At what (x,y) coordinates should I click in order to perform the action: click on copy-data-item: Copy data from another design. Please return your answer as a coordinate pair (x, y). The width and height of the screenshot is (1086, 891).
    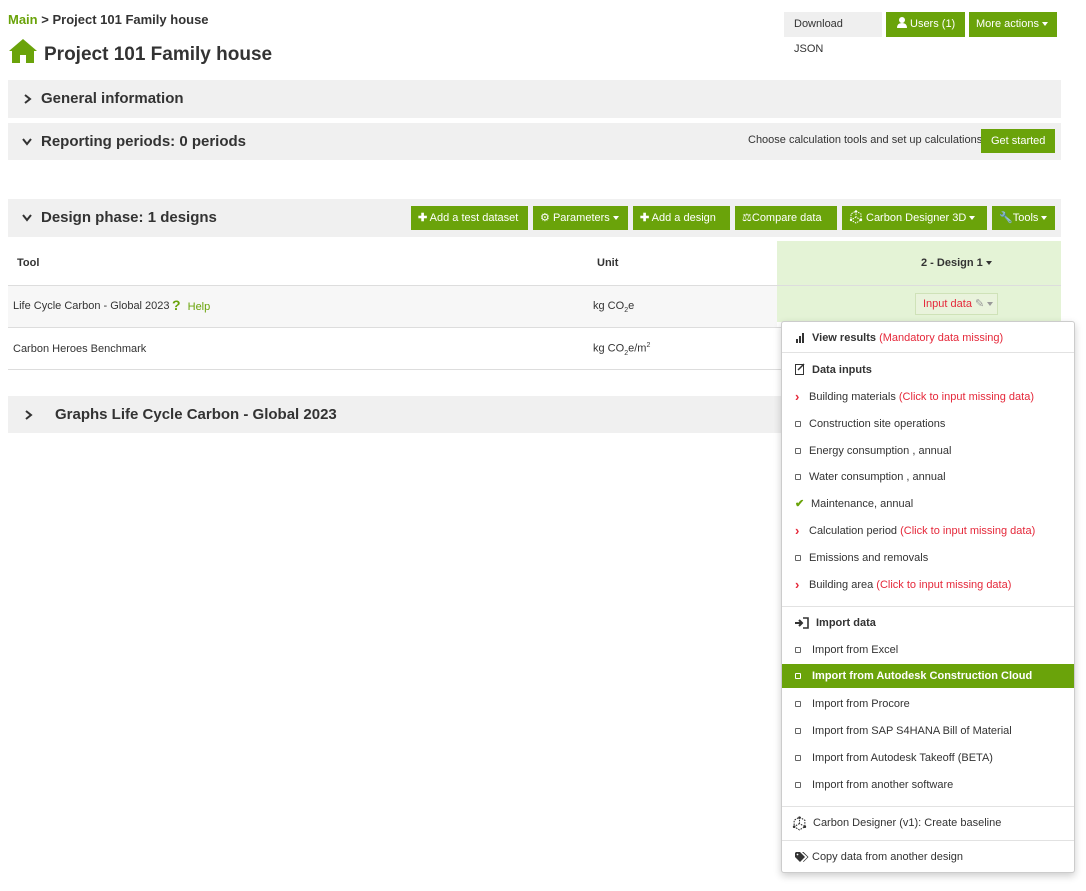
    Looking at the image, I should click on (928, 857).